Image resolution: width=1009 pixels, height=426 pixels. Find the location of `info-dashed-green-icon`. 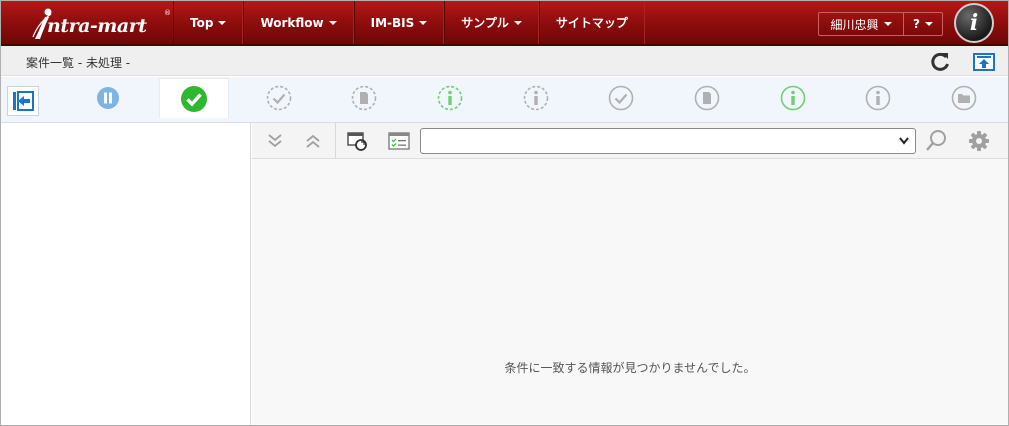

info-dashed-green-icon is located at coordinates (450, 98).